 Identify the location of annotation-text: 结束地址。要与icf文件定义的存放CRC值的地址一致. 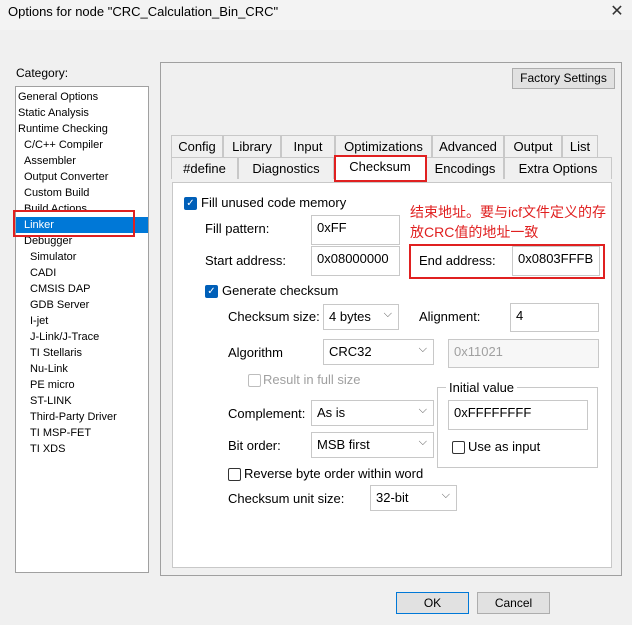
(508, 222).